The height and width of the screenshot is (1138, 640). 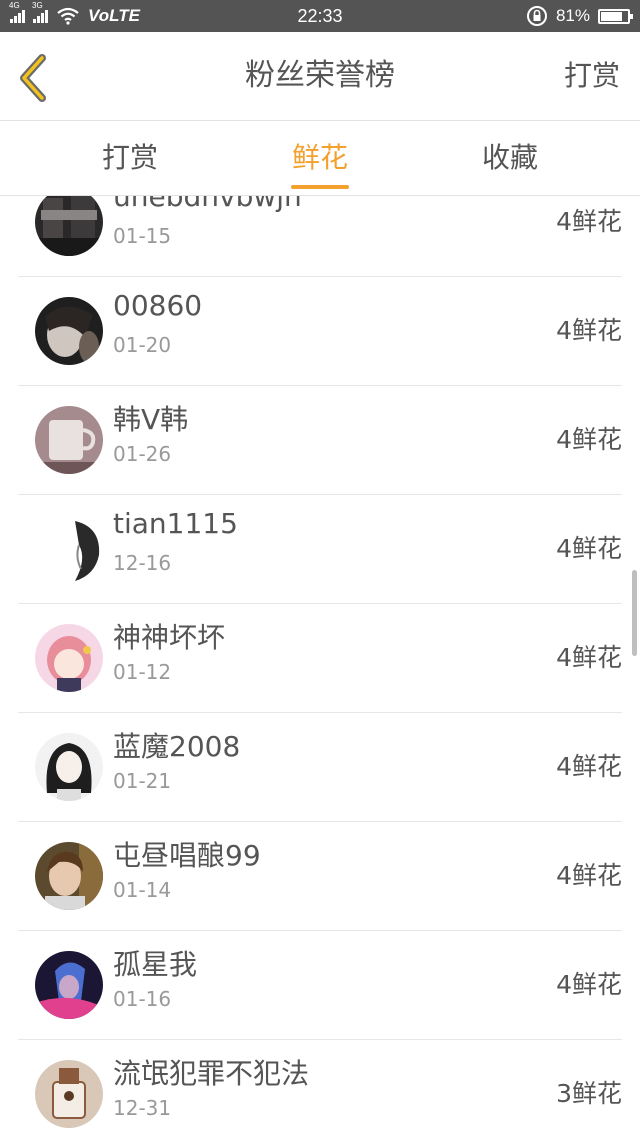 I want to click on status-bar: 4G 3G VoLTE 22:33 81%, so click(x=320, y=16).